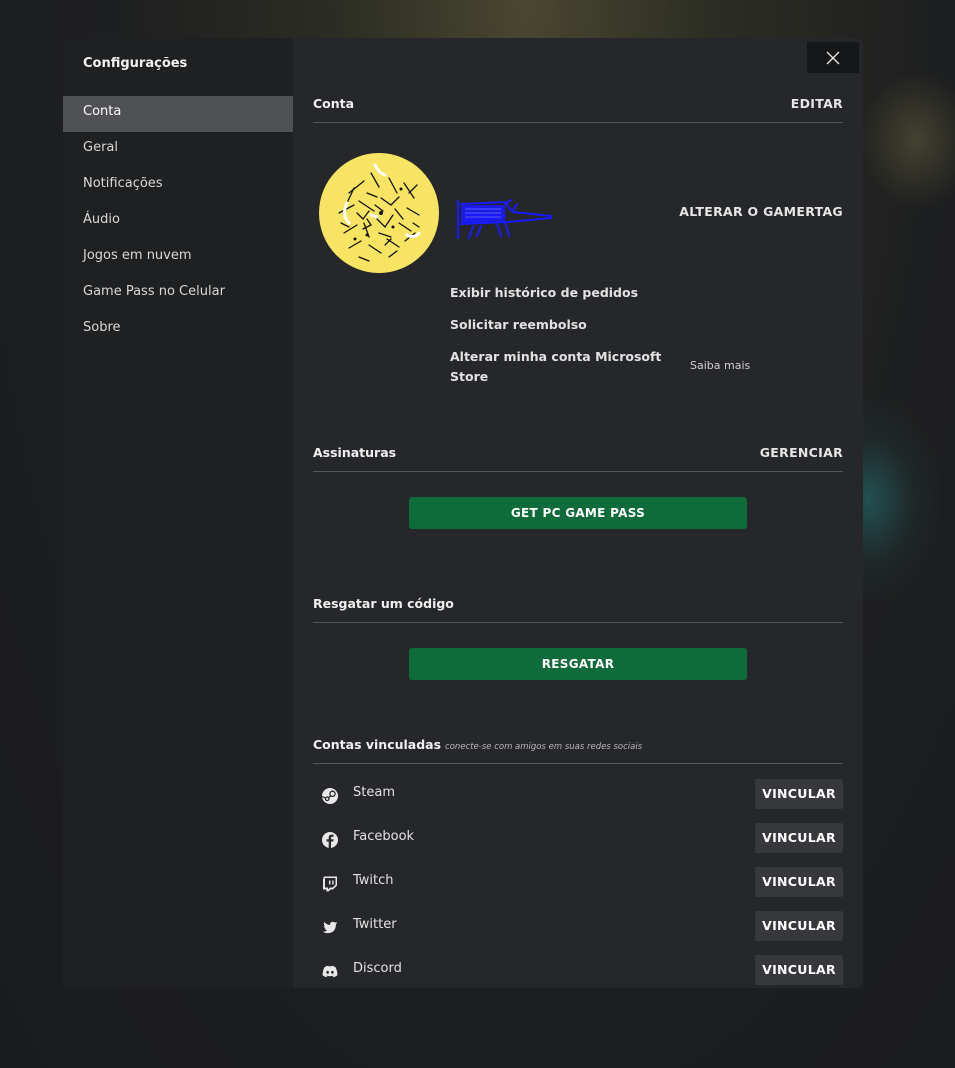 The width and height of the screenshot is (955, 1068). Describe the element at coordinates (578, 840) in the screenshot. I see `linked-account-row-facebook: Facebook VINCULAR` at that location.